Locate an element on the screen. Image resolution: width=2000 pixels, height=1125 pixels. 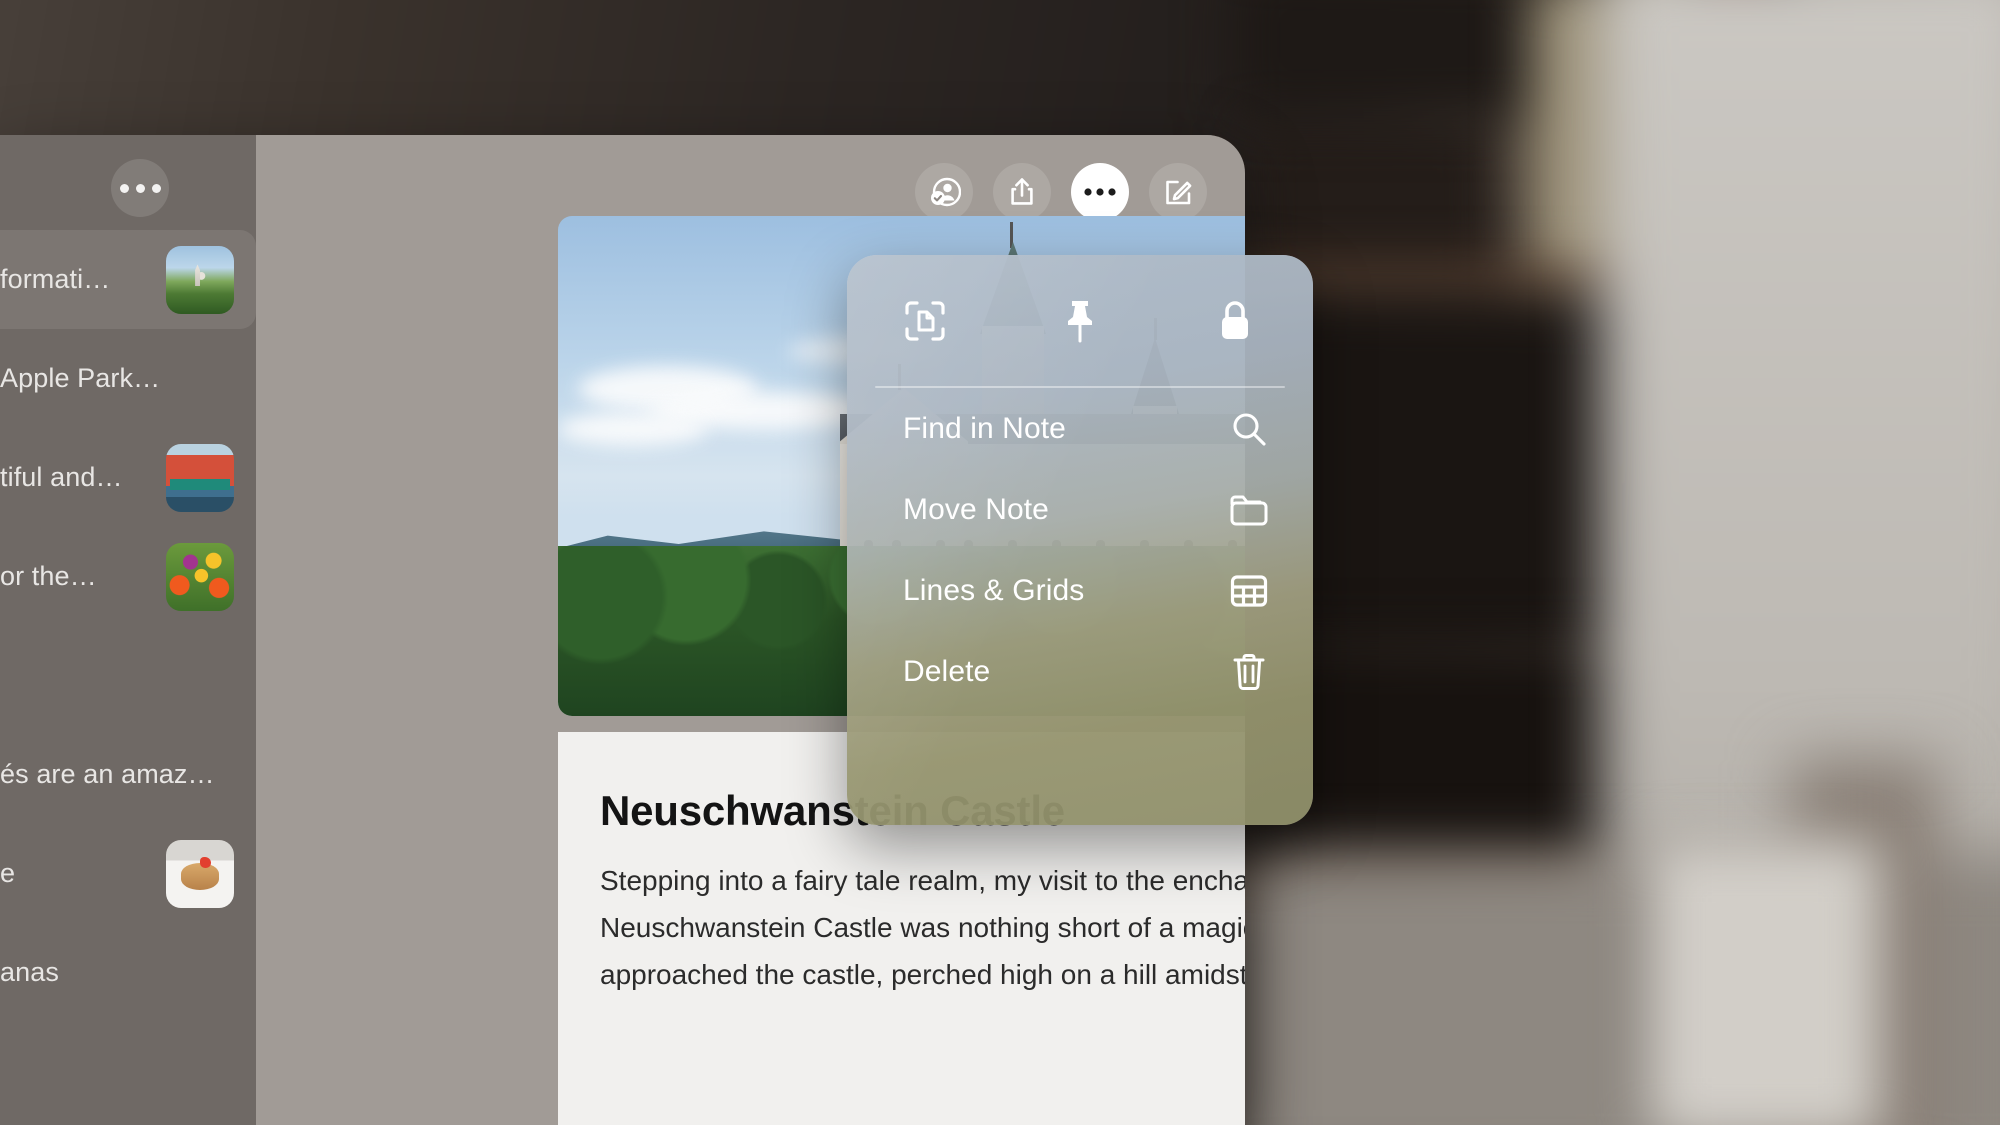
lock-icon is located at coordinates (1235, 319).